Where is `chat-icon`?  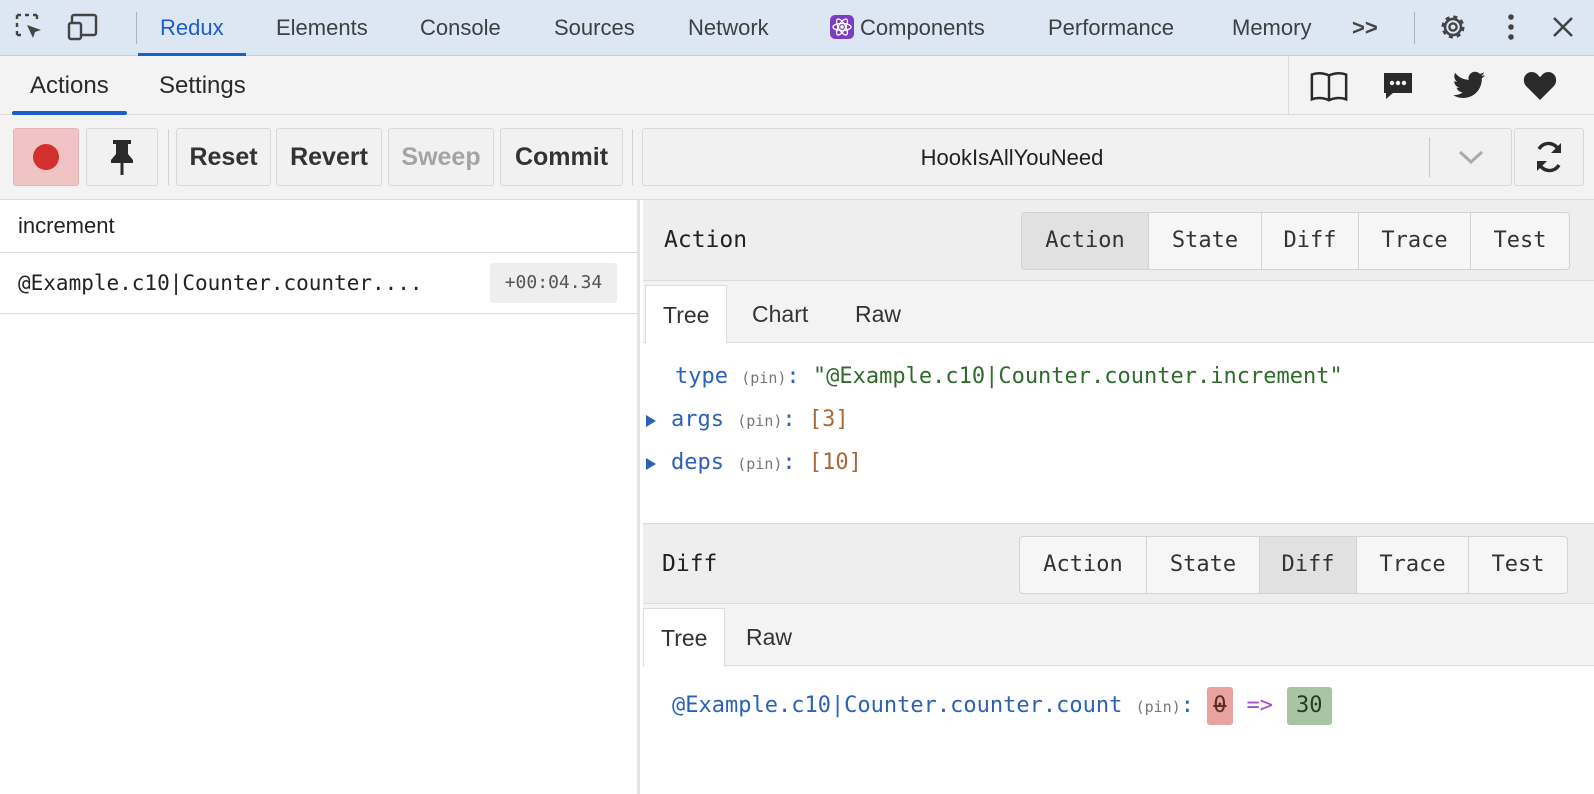
chat-icon is located at coordinates (1398, 86).